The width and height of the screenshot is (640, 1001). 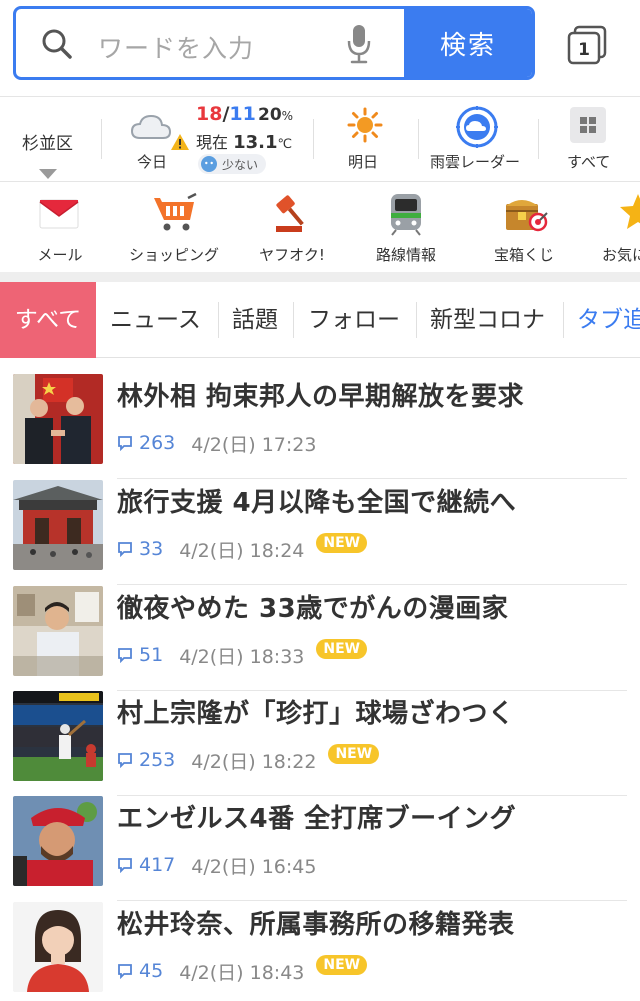 What do you see at coordinates (475, 162) in the screenshot?
I see `radar-label: 雨雲レーダー` at bounding box center [475, 162].